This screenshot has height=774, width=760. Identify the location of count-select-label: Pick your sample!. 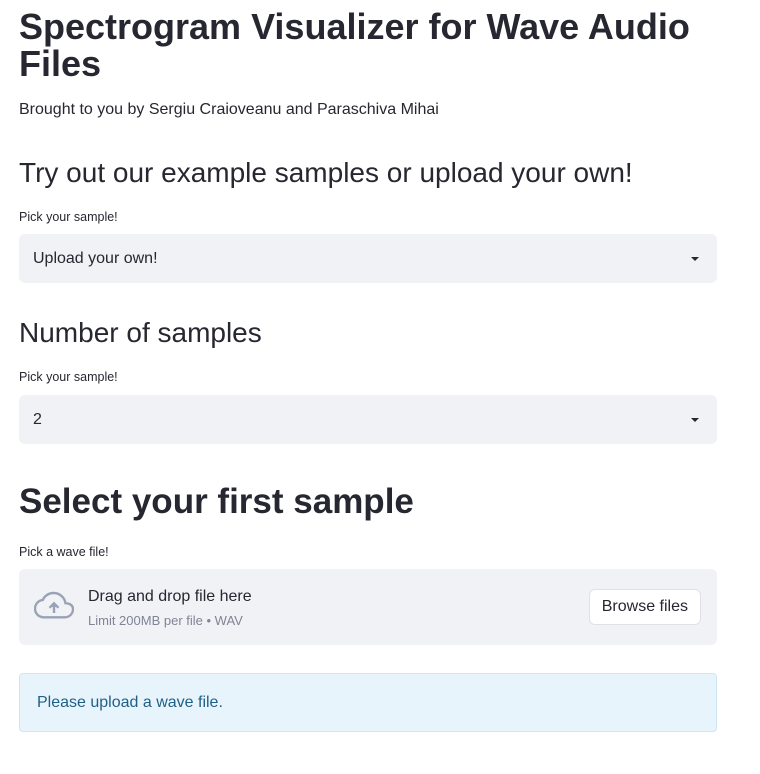
(68, 377).